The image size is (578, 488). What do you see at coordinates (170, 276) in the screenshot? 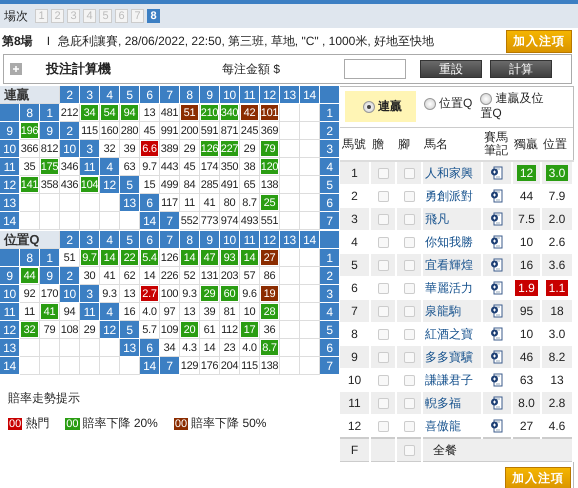
I see `odds-cell: 226` at bounding box center [170, 276].